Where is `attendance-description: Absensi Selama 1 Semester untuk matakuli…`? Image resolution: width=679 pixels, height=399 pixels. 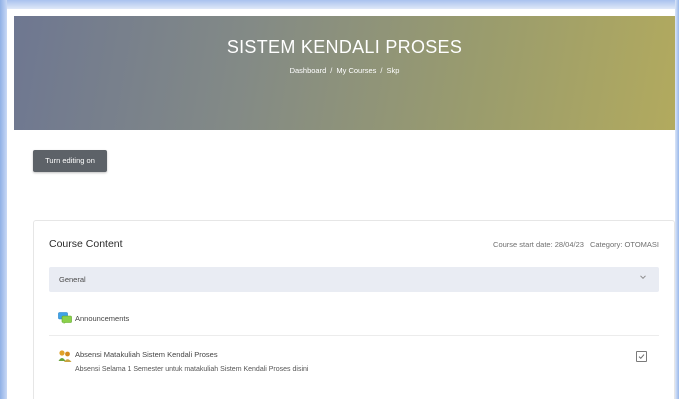 attendance-description: Absensi Selama 1 Semester untuk matakuli… is located at coordinates (192, 369).